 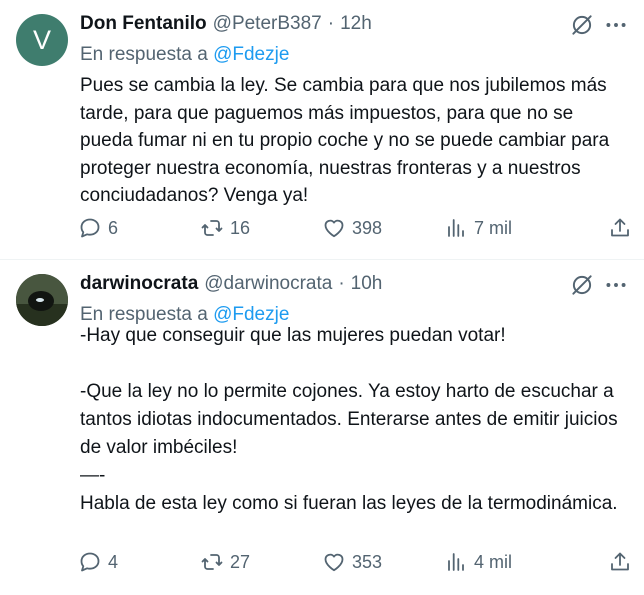 What do you see at coordinates (493, 561) in the screenshot?
I see `views-count: 4 mil` at bounding box center [493, 561].